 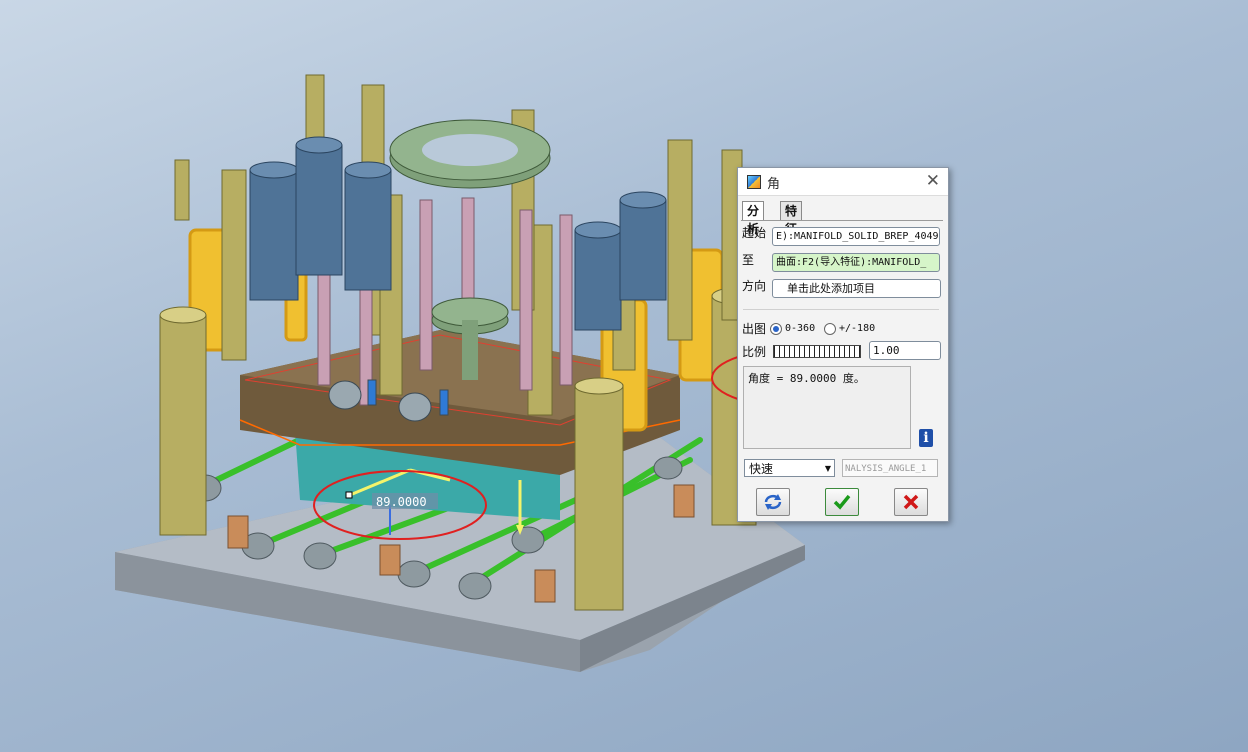 I want to click on radio-pm180, so click(x=830, y=329).